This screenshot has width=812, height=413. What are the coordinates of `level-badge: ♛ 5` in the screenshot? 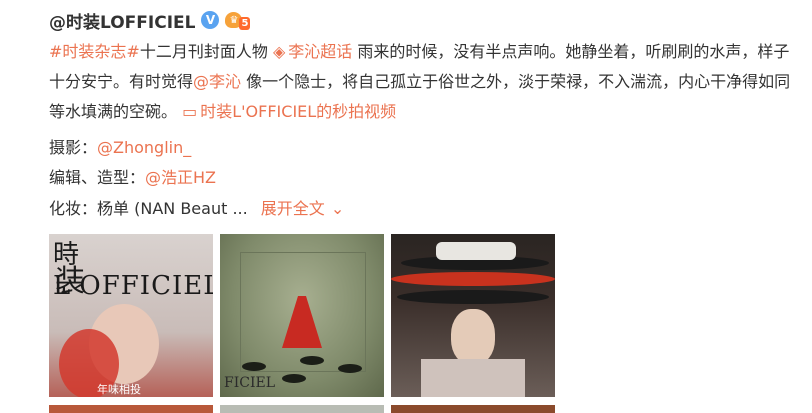 It's located at (238, 20).